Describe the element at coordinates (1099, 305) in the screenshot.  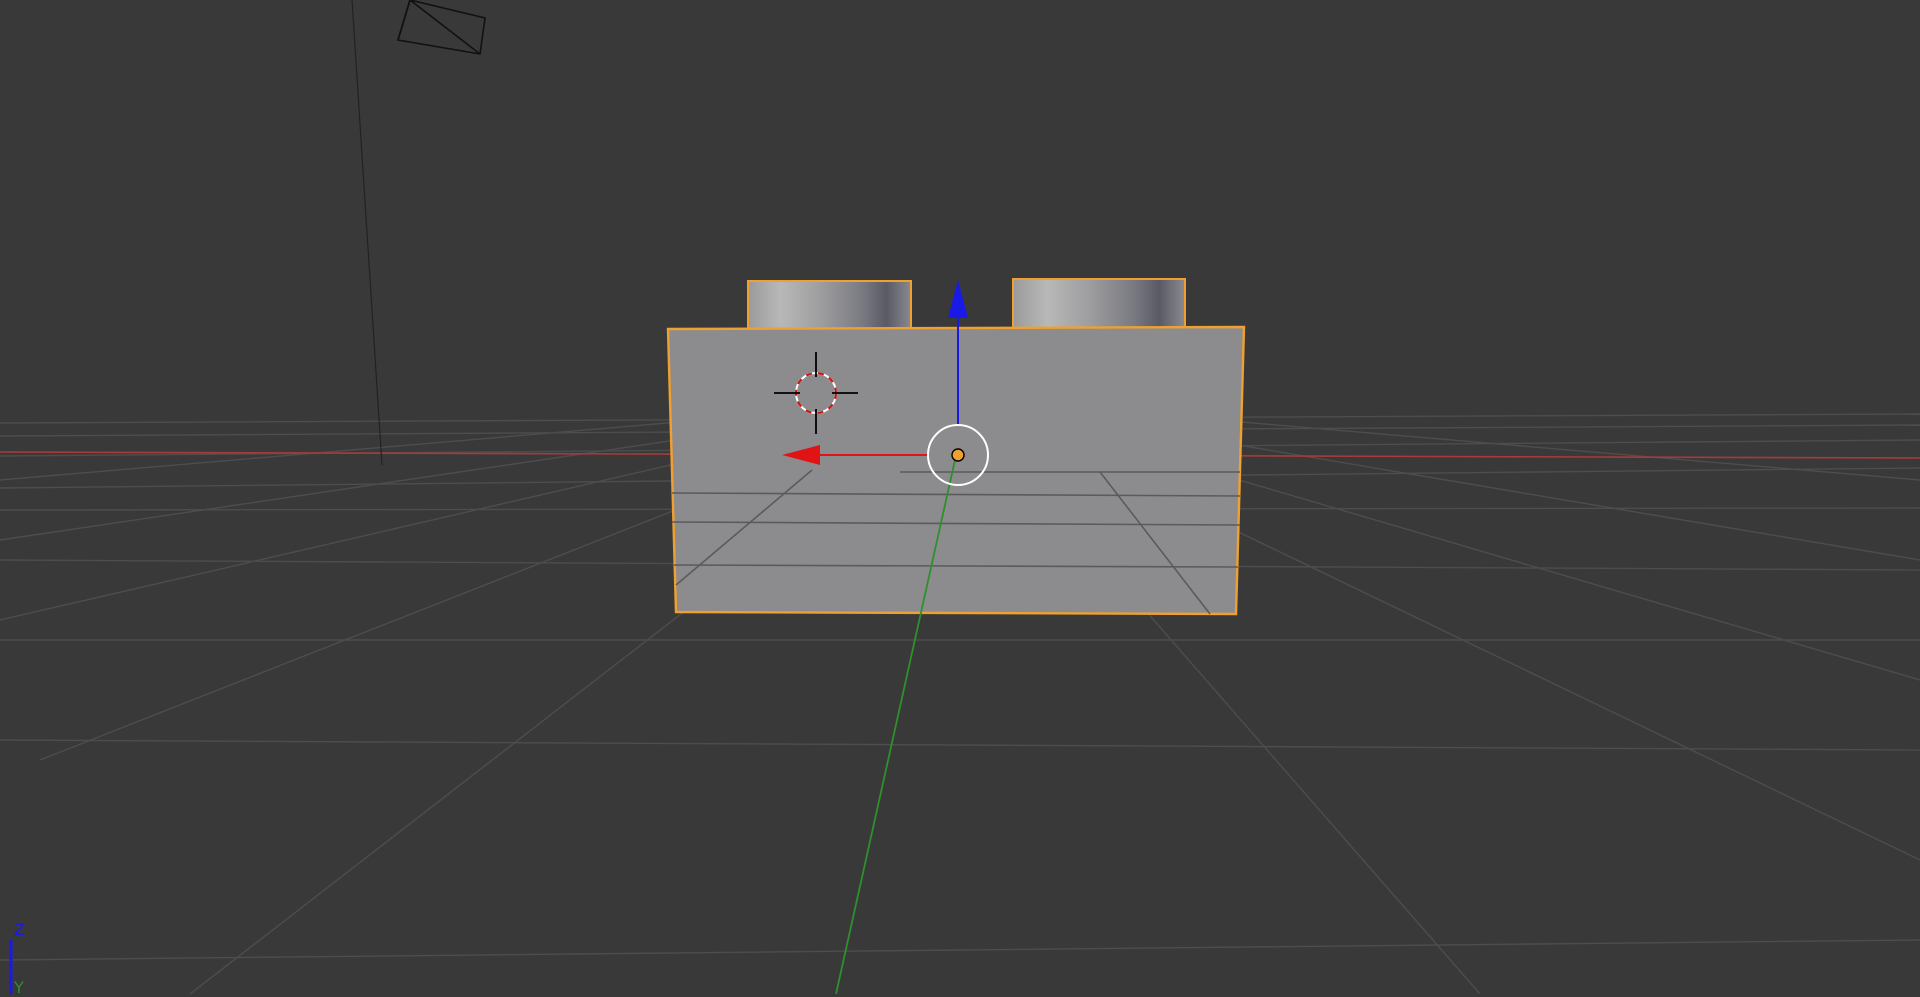
I see `brick-stud-right` at that location.